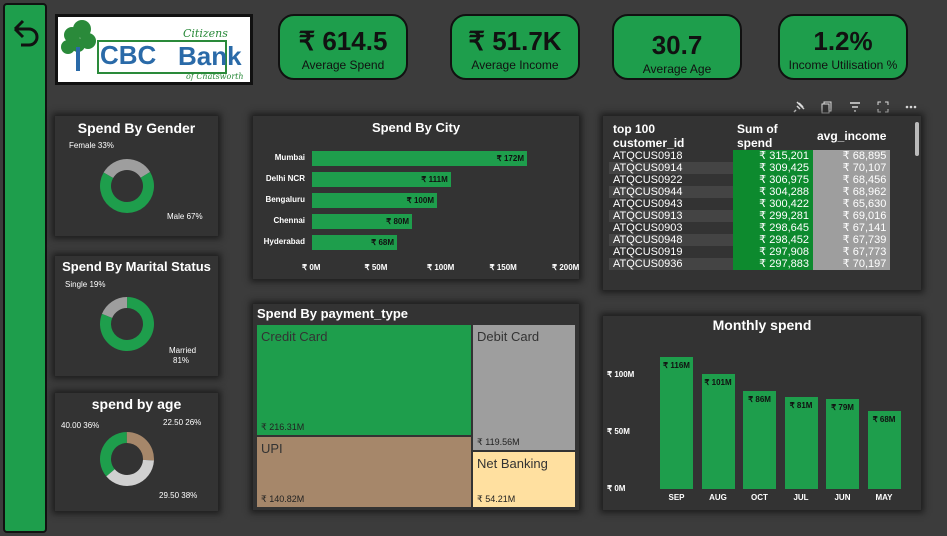 Image resolution: width=947 pixels, height=536 pixels. Describe the element at coordinates (917, 139) in the screenshot. I see `table-scrollbar` at that location.